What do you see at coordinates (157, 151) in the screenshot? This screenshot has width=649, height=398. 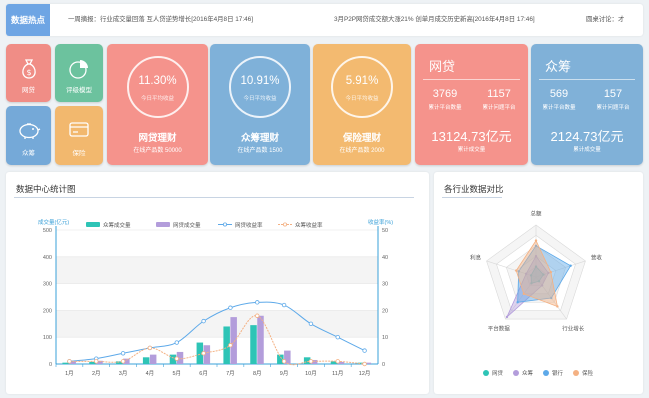 I see `rate-products: 在线产品数 50000` at bounding box center [157, 151].